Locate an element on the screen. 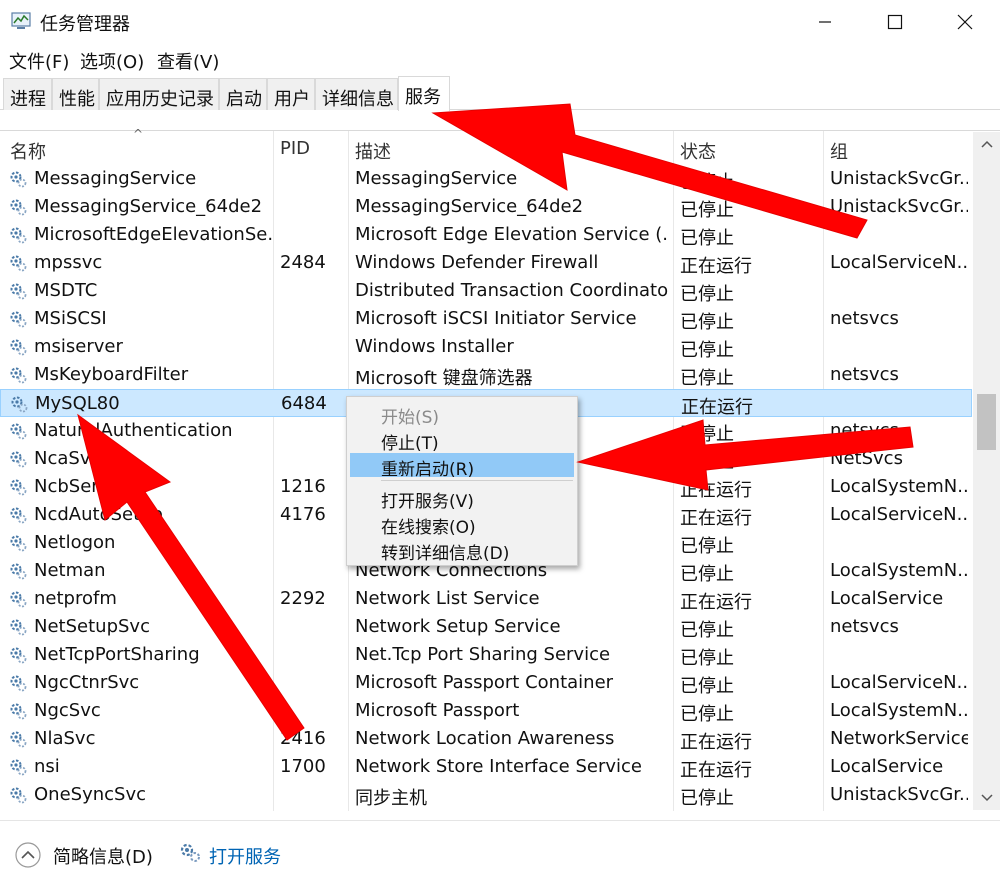  ctx-search-online: 在线搜索(O) is located at coordinates (462, 524).